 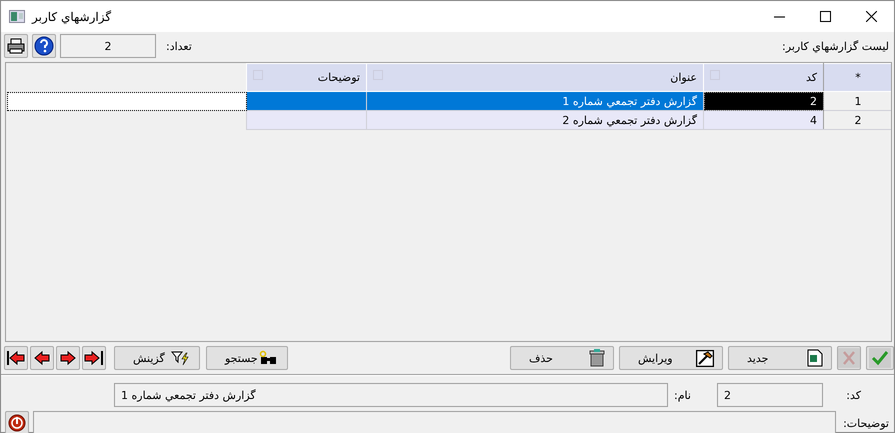 I want to click on row-number: 1, so click(x=857, y=101).